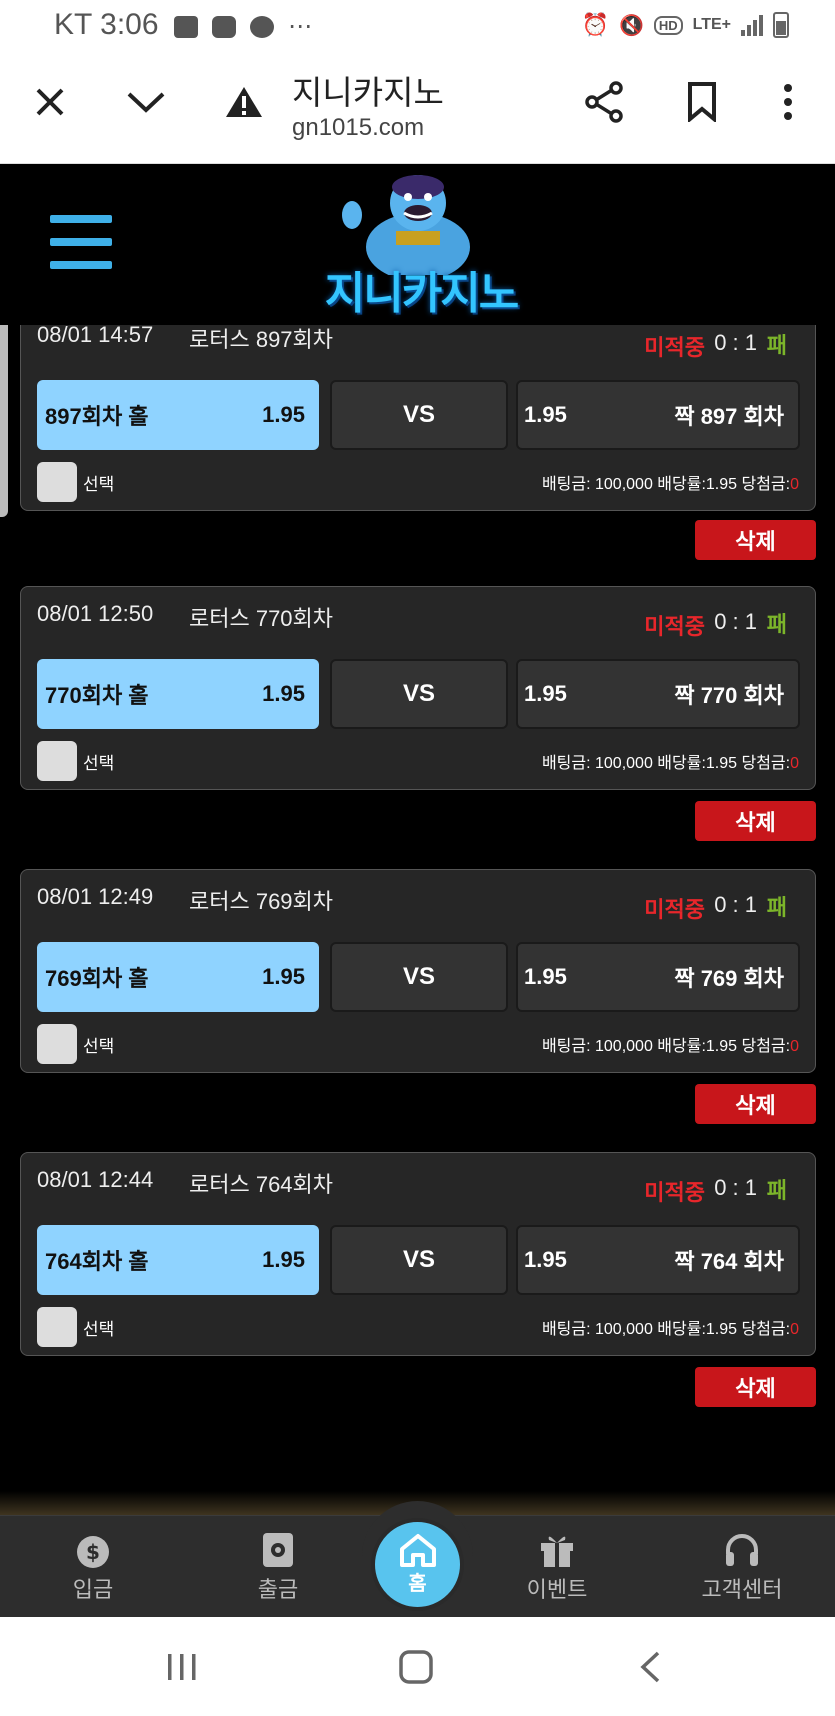  What do you see at coordinates (95, 613) in the screenshot?
I see `bet-datetime: 08/01 12:50` at bounding box center [95, 613].